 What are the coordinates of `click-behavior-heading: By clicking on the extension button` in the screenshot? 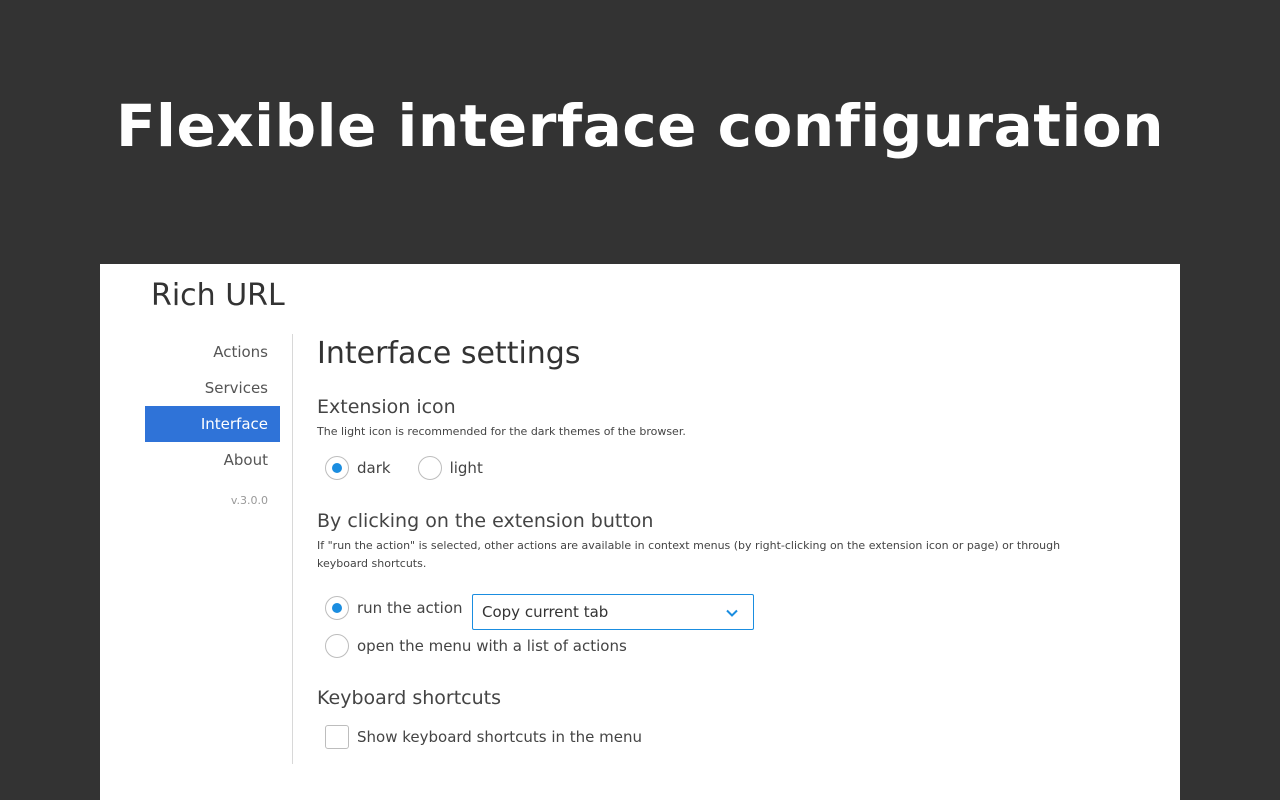 It's located at (485, 521).